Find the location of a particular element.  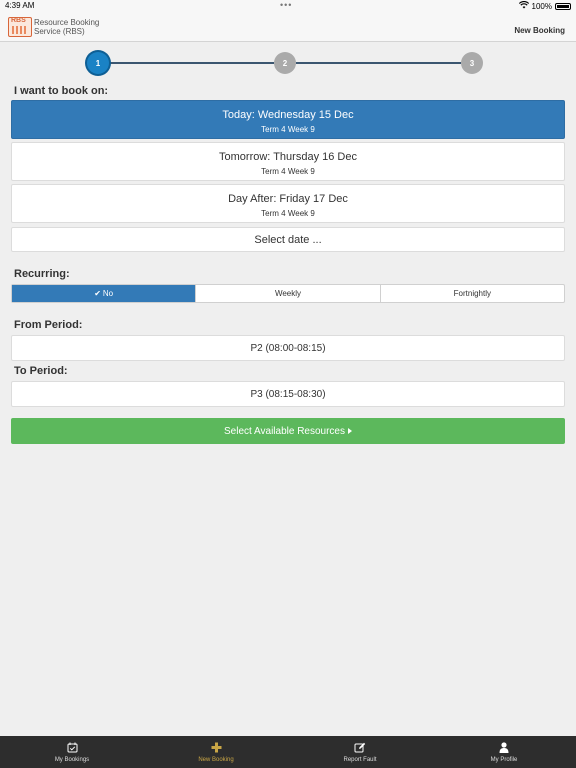

select-resources-button: Select Available Resources is located at coordinates (288, 431).